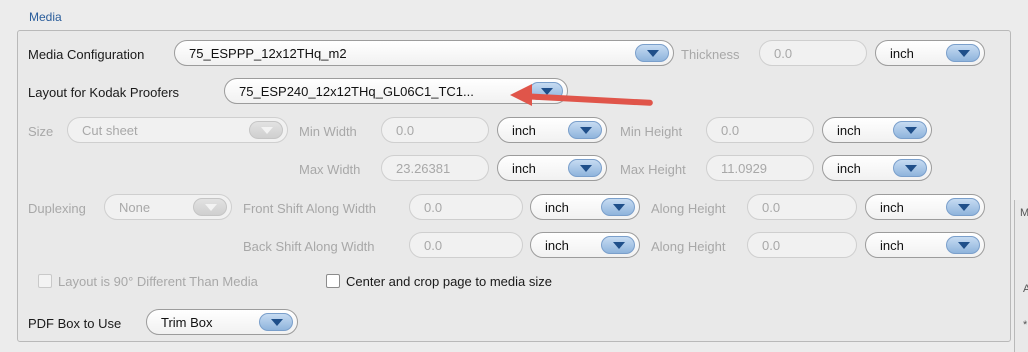 The width and height of the screenshot is (1028, 352). I want to click on front-shift-label: Front Shift Along Width, so click(309, 208).